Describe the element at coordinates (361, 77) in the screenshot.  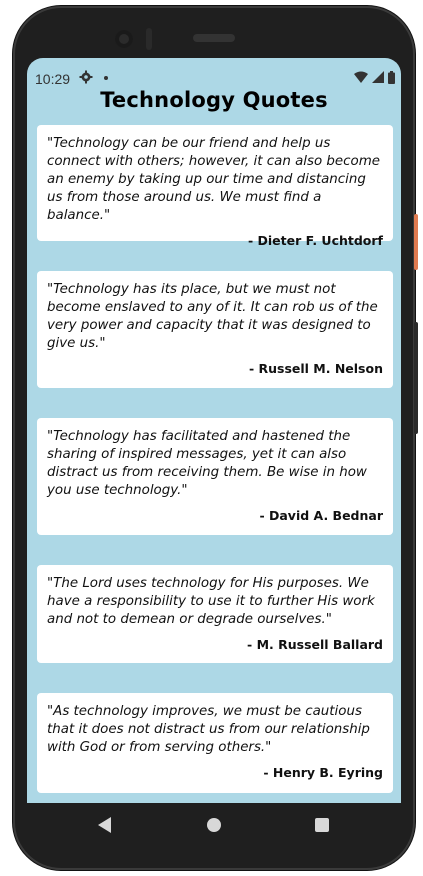
I see `wifi-icon` at that location.